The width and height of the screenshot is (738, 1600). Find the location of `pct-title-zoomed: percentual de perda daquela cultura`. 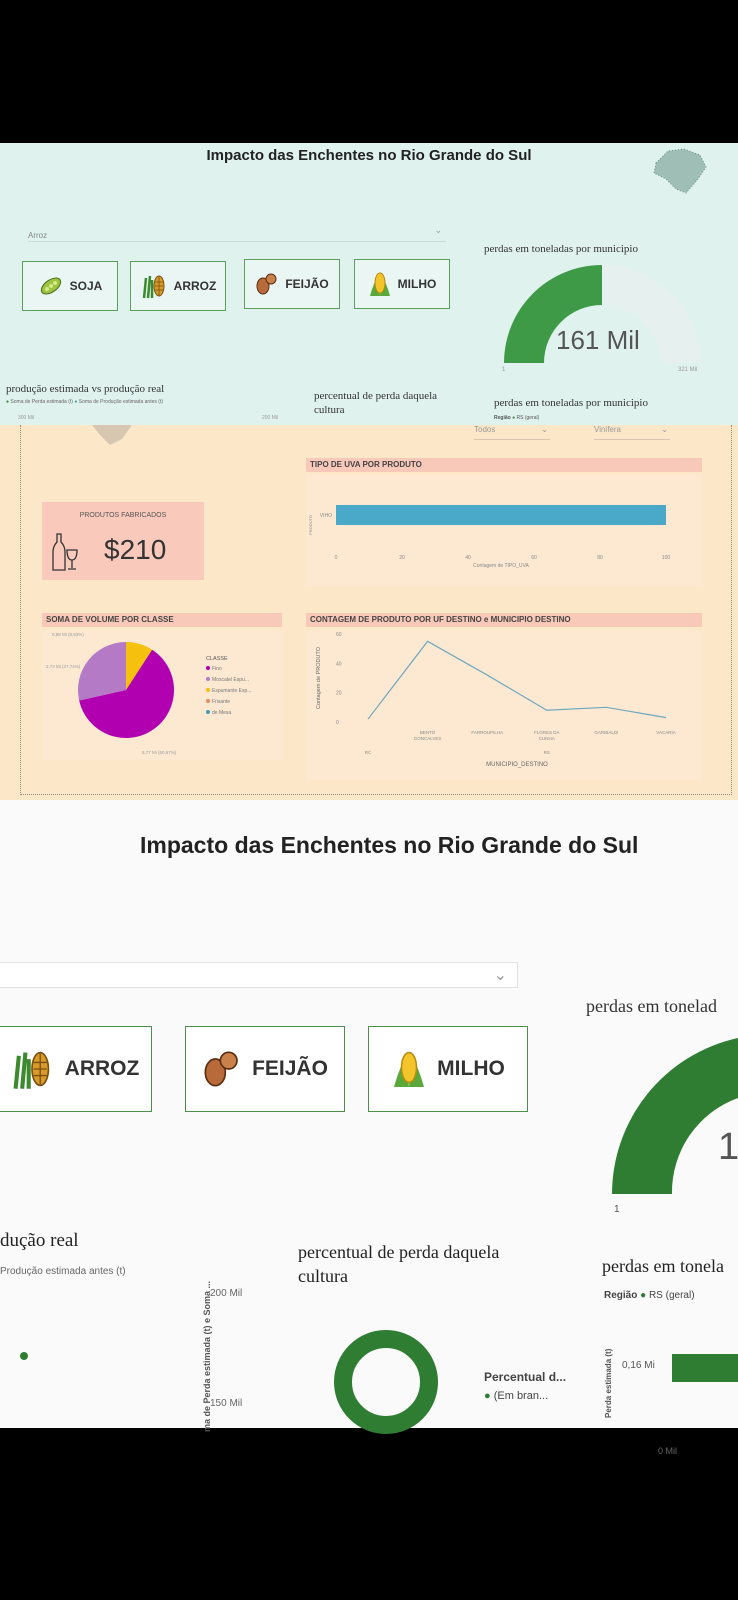

pct-title-zoomed: percentual de perda daquela cultura is located at coordinates (399, 1264).